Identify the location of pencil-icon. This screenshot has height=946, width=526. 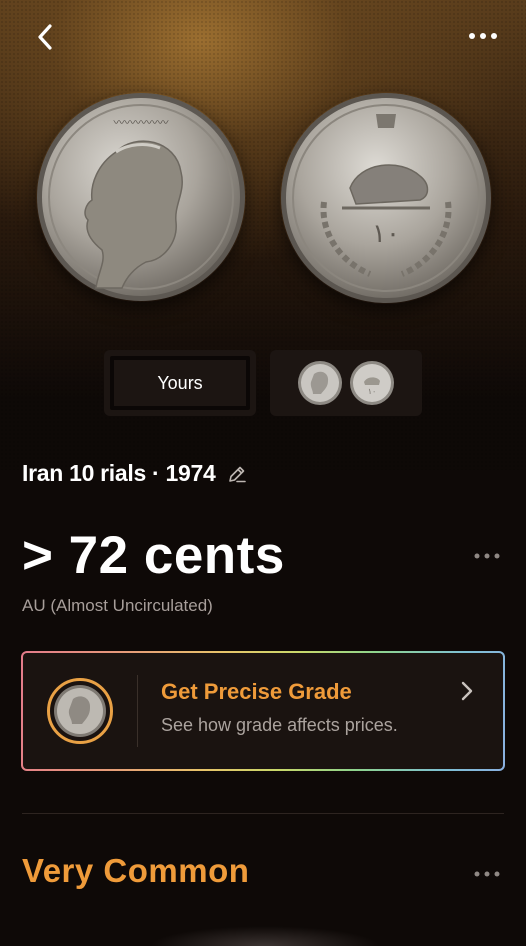
(238, 474).